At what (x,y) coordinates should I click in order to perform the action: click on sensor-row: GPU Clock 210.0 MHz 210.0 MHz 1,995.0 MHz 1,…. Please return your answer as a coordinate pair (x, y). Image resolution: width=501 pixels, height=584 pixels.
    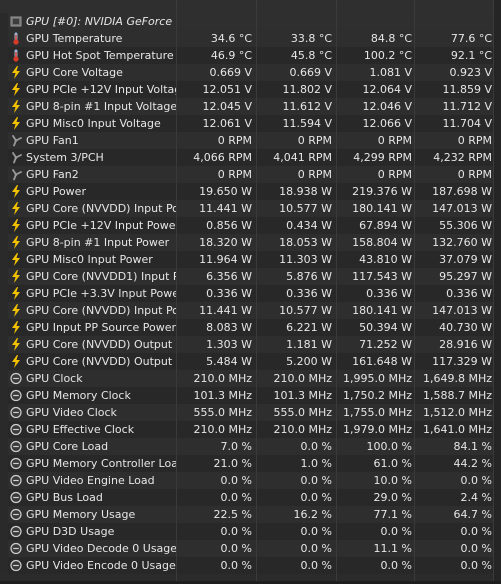
    Looking at the image, I should click on (250, 378).